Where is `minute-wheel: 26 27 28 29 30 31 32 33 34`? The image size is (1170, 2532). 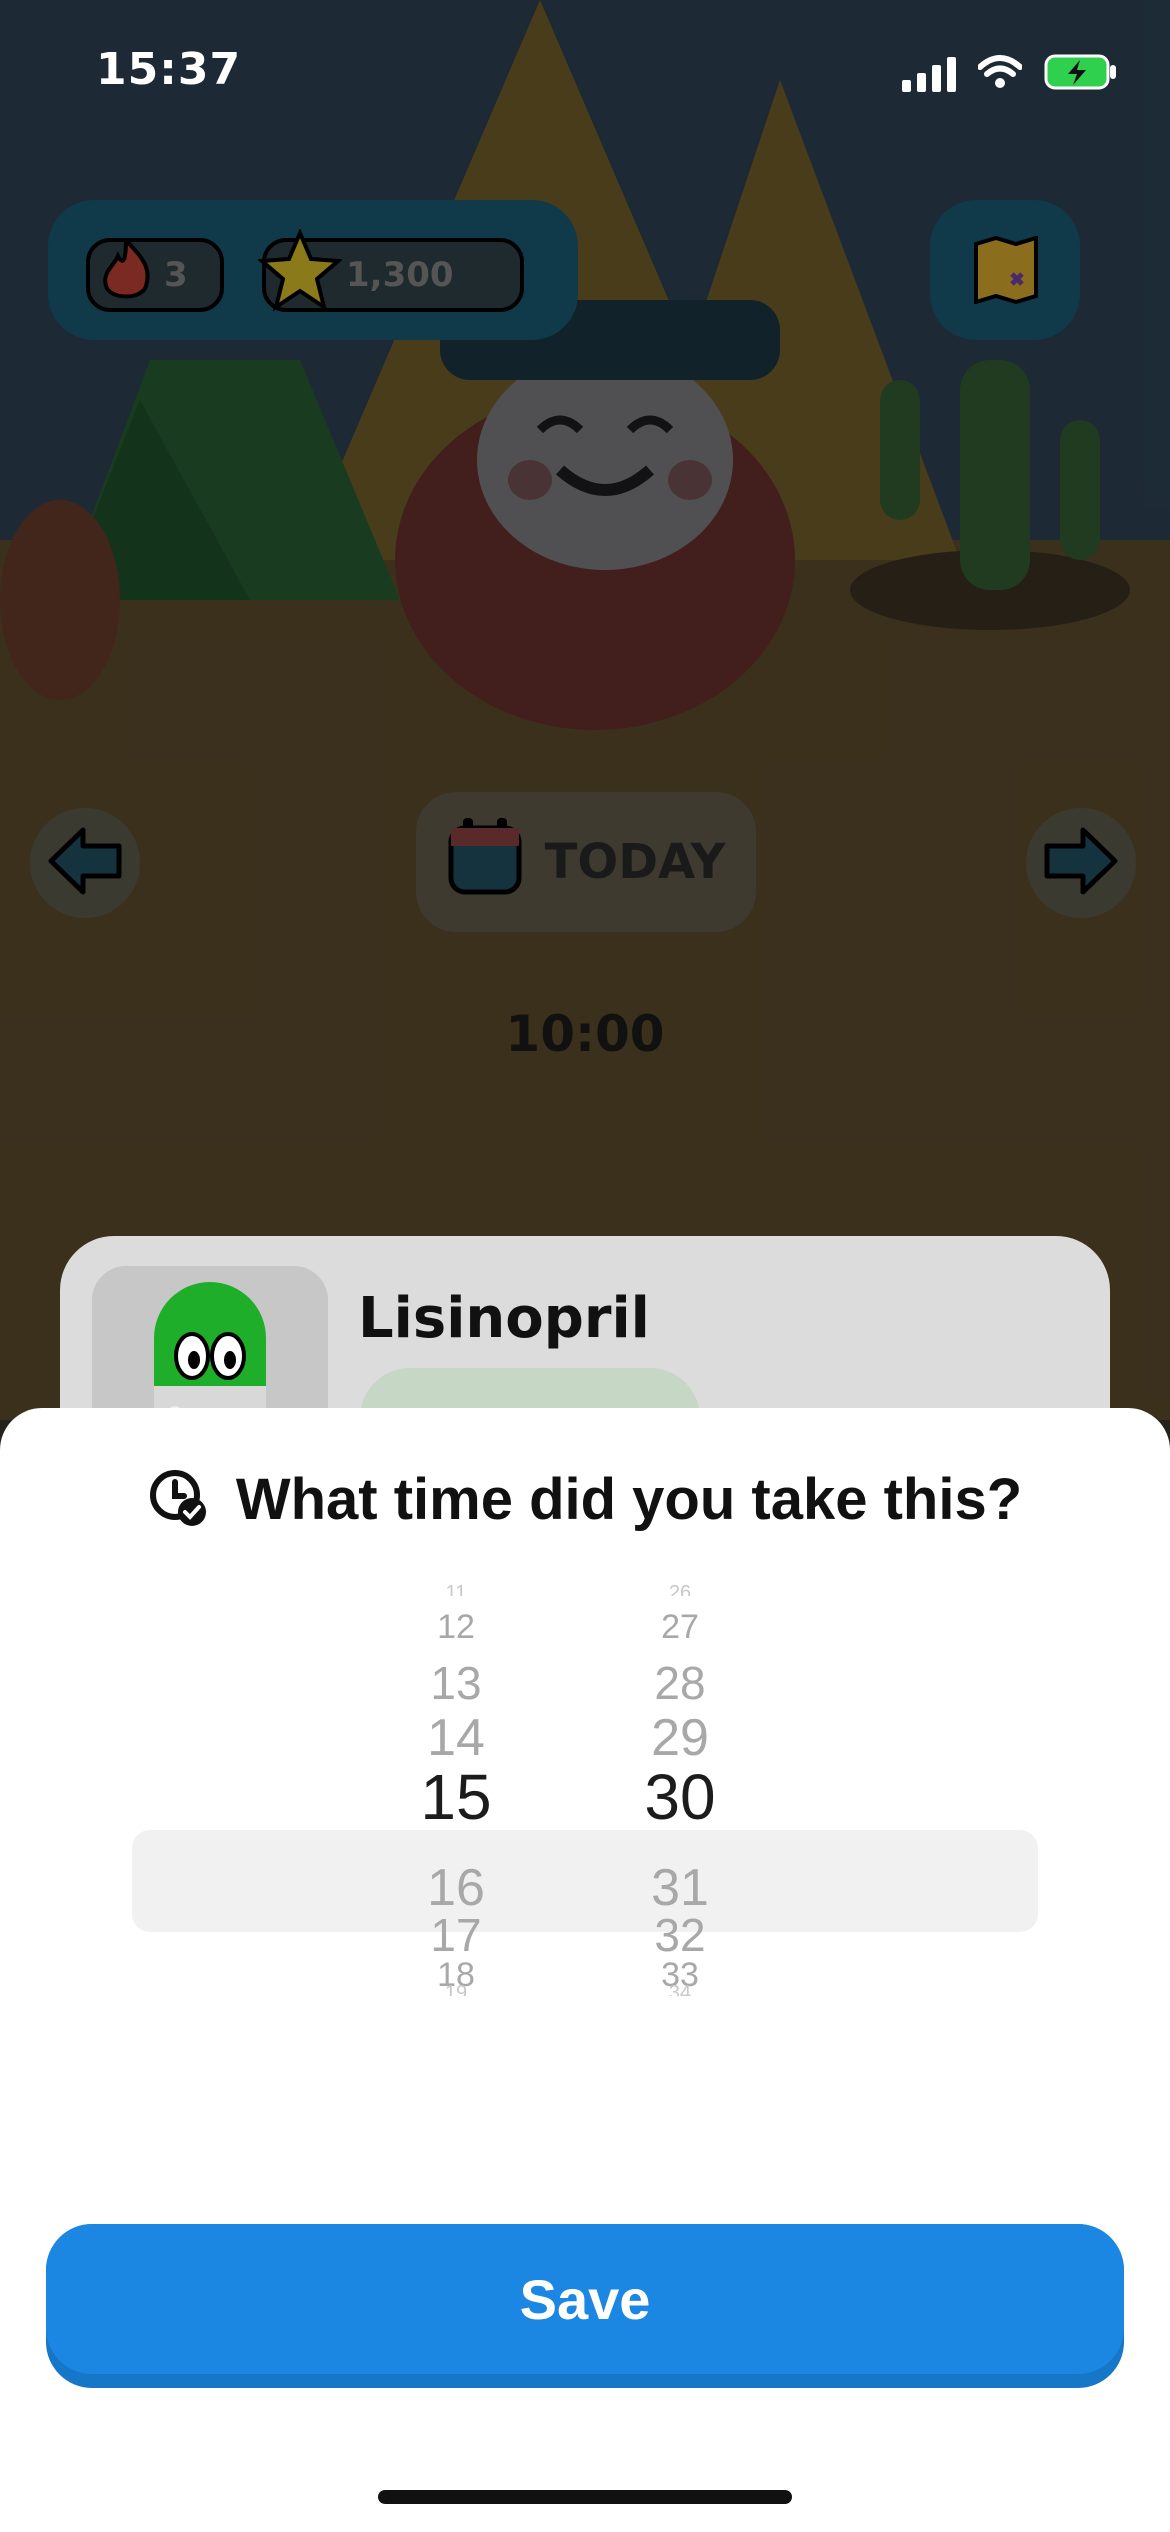 minute-wheel: 26 27 28 29 30 31 32 33 34 is located at coordinates (680, 1870).